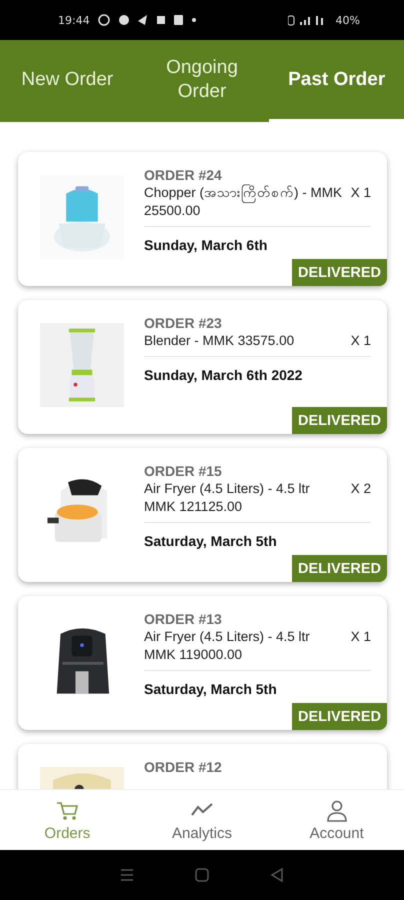 This screenshot has height=900, width=404. I want to click on order-card: ORDER #12, so click(202, 766).